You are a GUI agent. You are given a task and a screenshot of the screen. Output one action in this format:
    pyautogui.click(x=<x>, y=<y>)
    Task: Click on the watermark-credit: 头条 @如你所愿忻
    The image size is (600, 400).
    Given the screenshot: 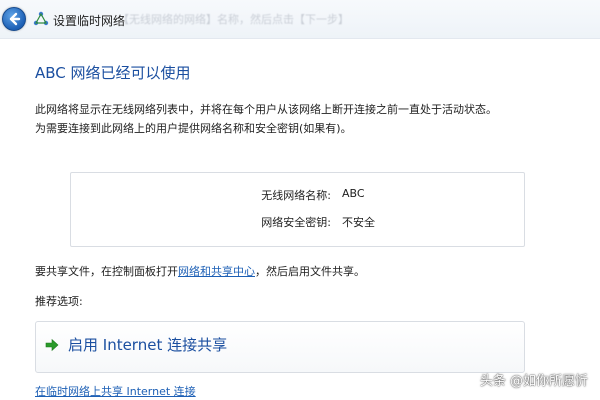 What is the action you would take?
    pyautogui.click(x=533, y=381)
    